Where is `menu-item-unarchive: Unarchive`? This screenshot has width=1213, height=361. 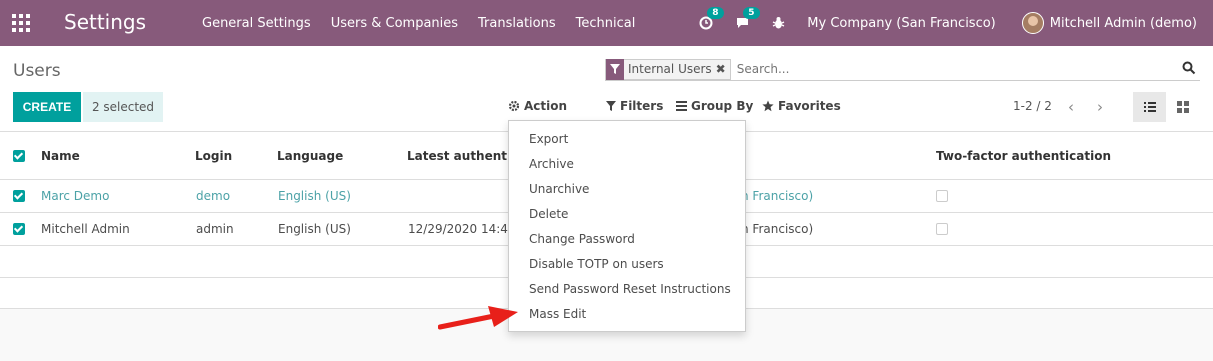 menu-item-unarchive: Unarchive is located at coordinates (559, 189).